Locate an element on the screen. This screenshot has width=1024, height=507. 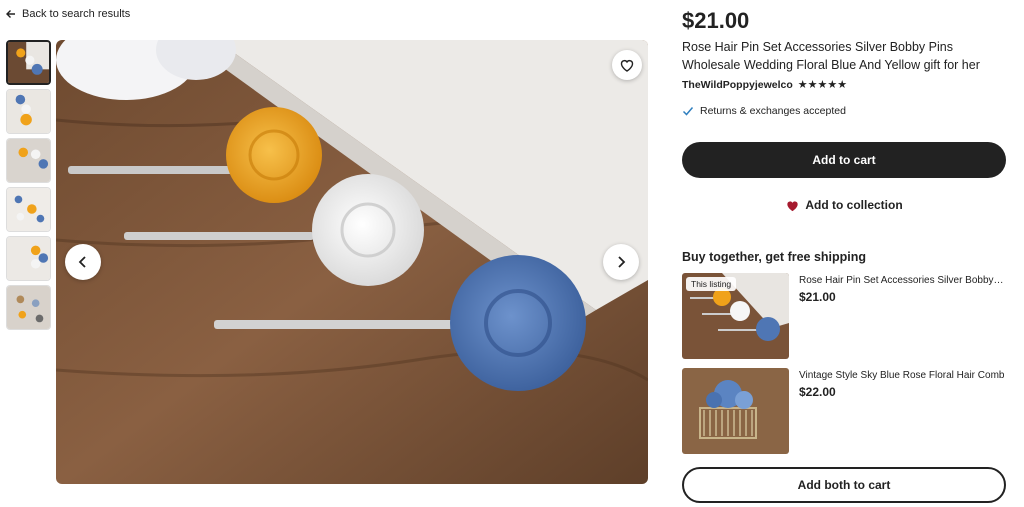
favorite-button is located at coordinates (627, 65).